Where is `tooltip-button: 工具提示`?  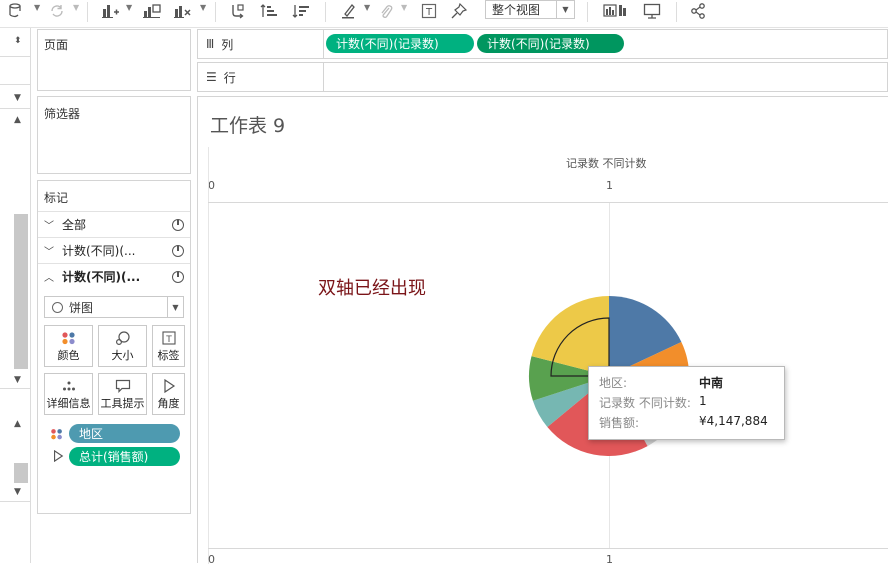 tooltip-button: 工具提示 is located at coordinates (122, 394).